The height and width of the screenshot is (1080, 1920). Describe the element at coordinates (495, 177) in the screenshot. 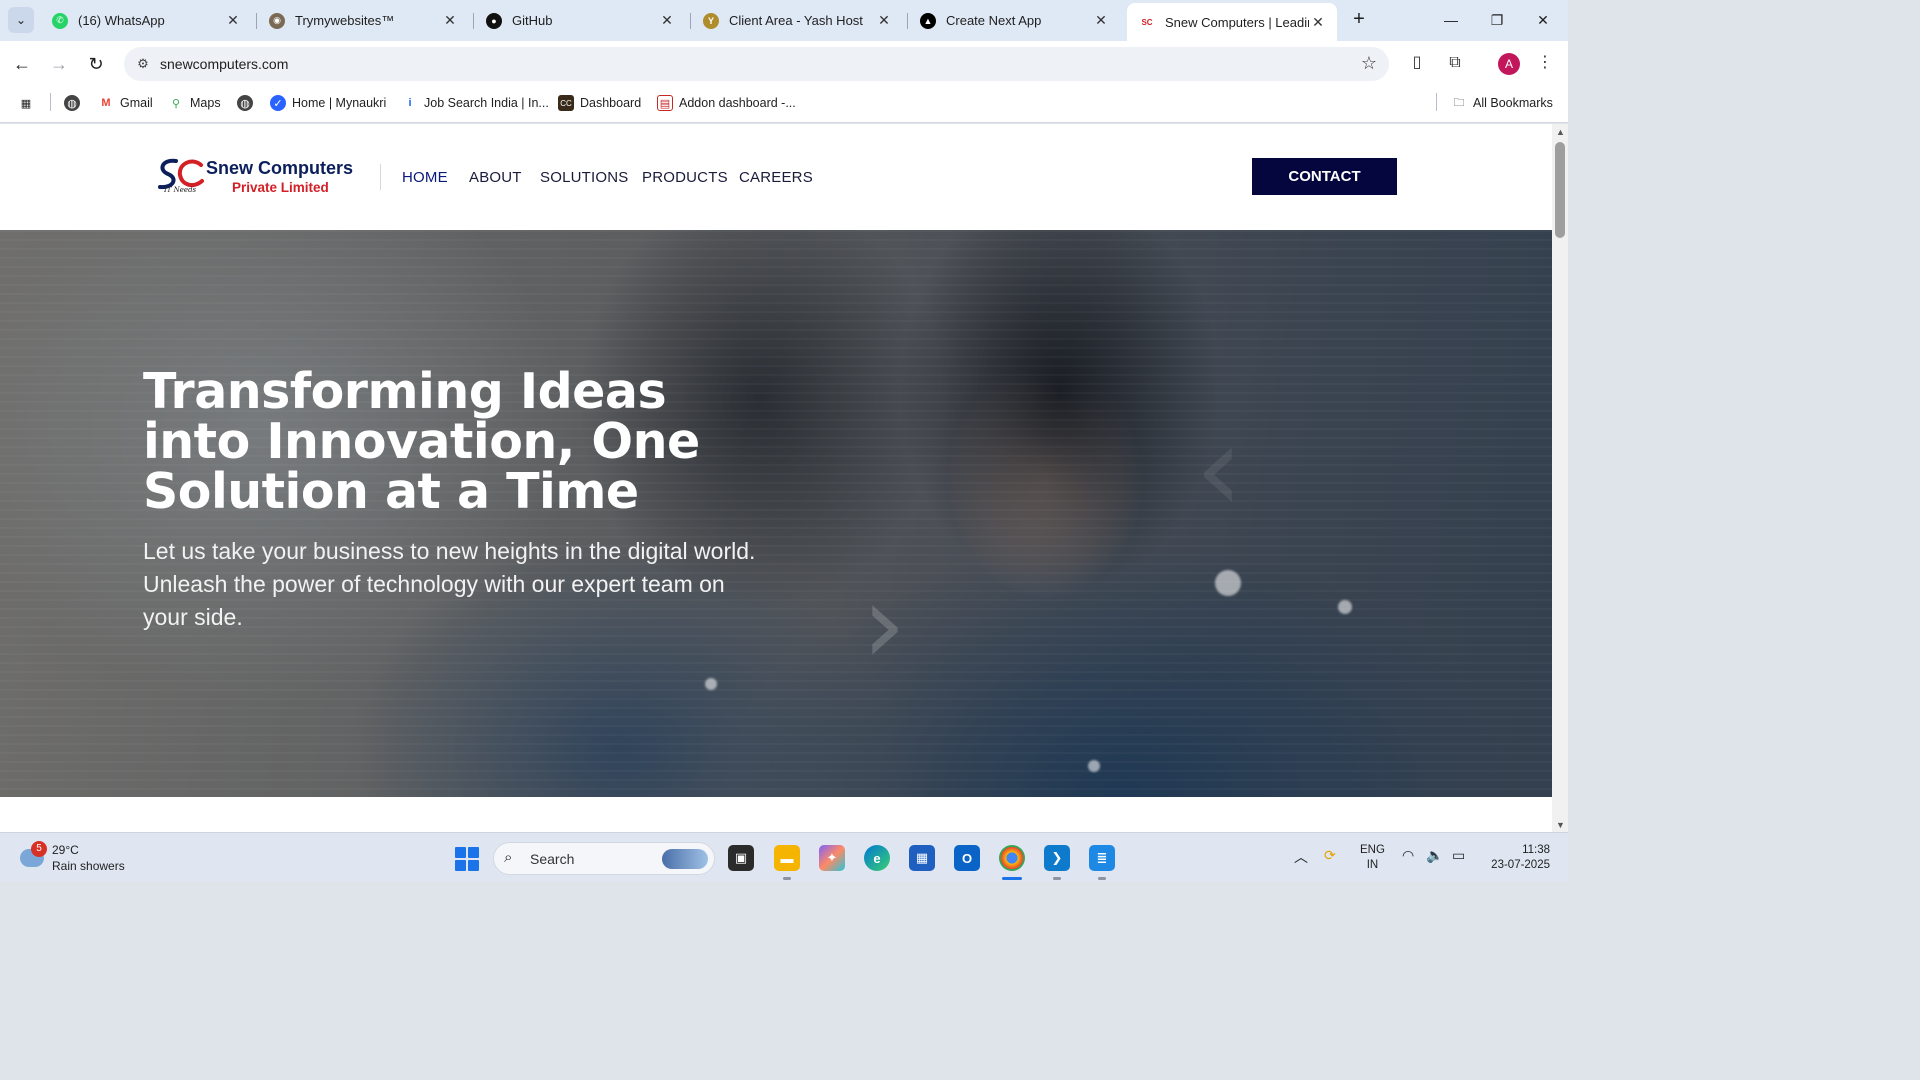

I see `nav-about: ABOUT` at that location.